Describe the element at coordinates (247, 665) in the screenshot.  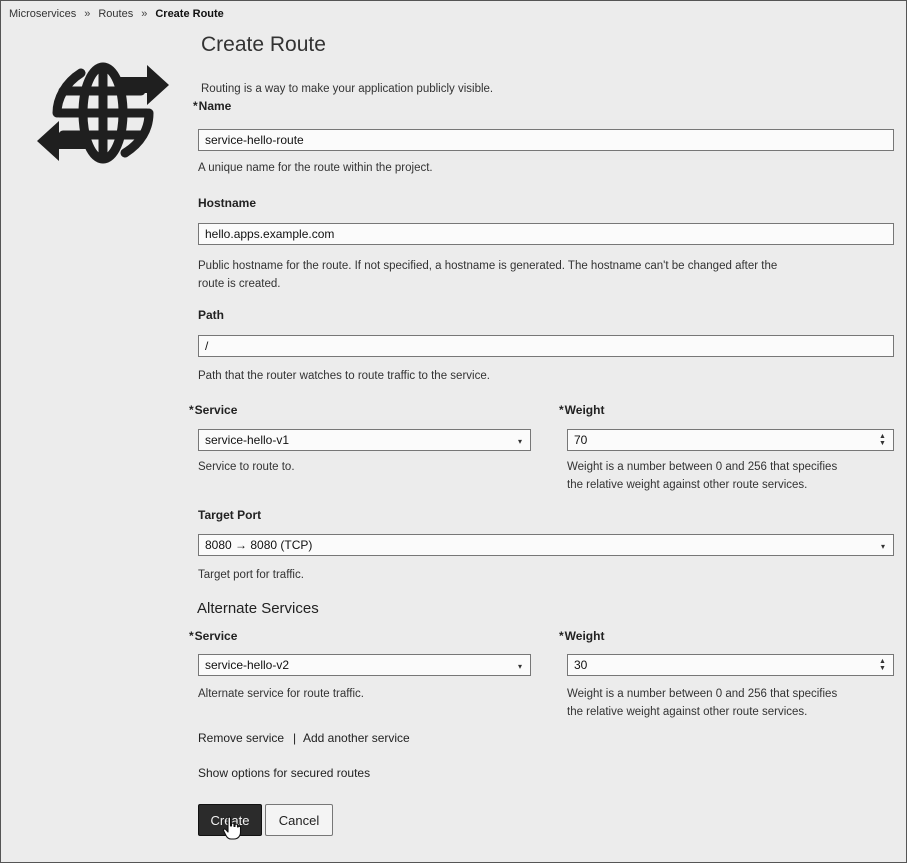
I see `alt-service-select-value: service-hello-v2` at that location.